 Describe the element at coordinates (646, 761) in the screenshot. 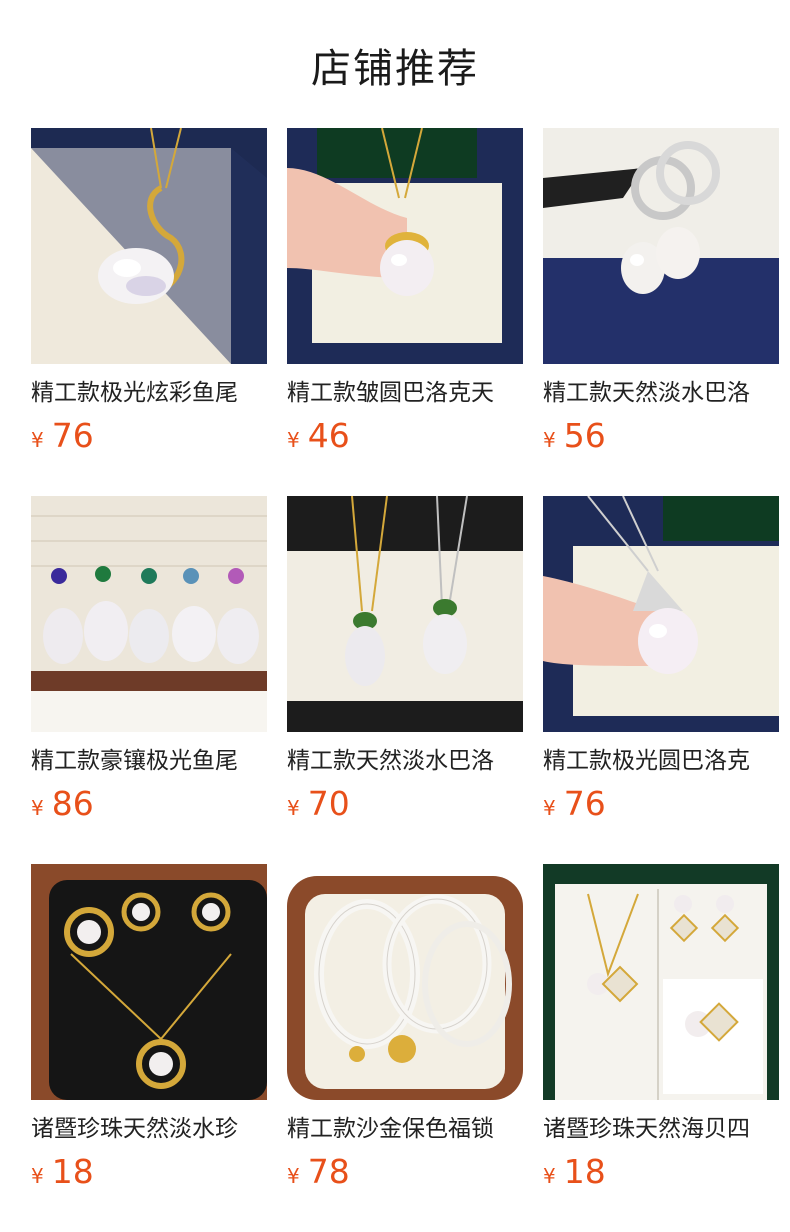

I see `product-name: 精工款极光圆巴洛克` at that location.